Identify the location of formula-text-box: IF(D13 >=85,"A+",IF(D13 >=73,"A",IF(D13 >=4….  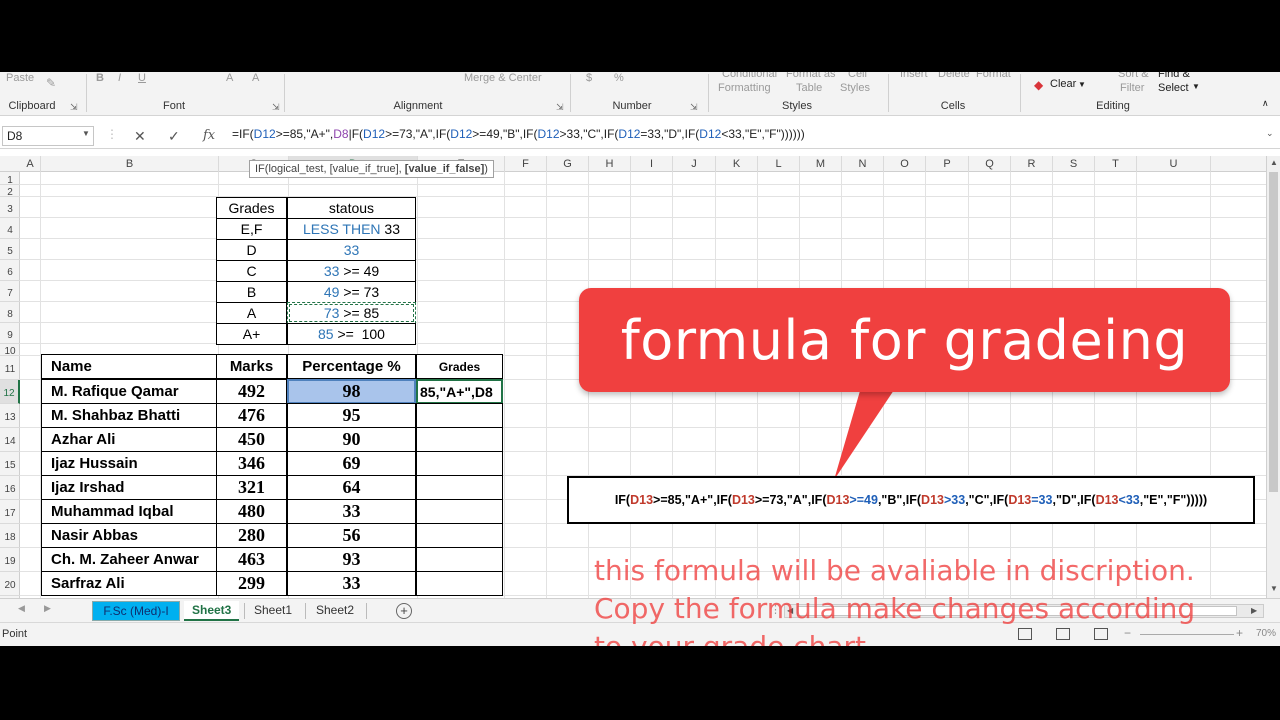
(911, 500).